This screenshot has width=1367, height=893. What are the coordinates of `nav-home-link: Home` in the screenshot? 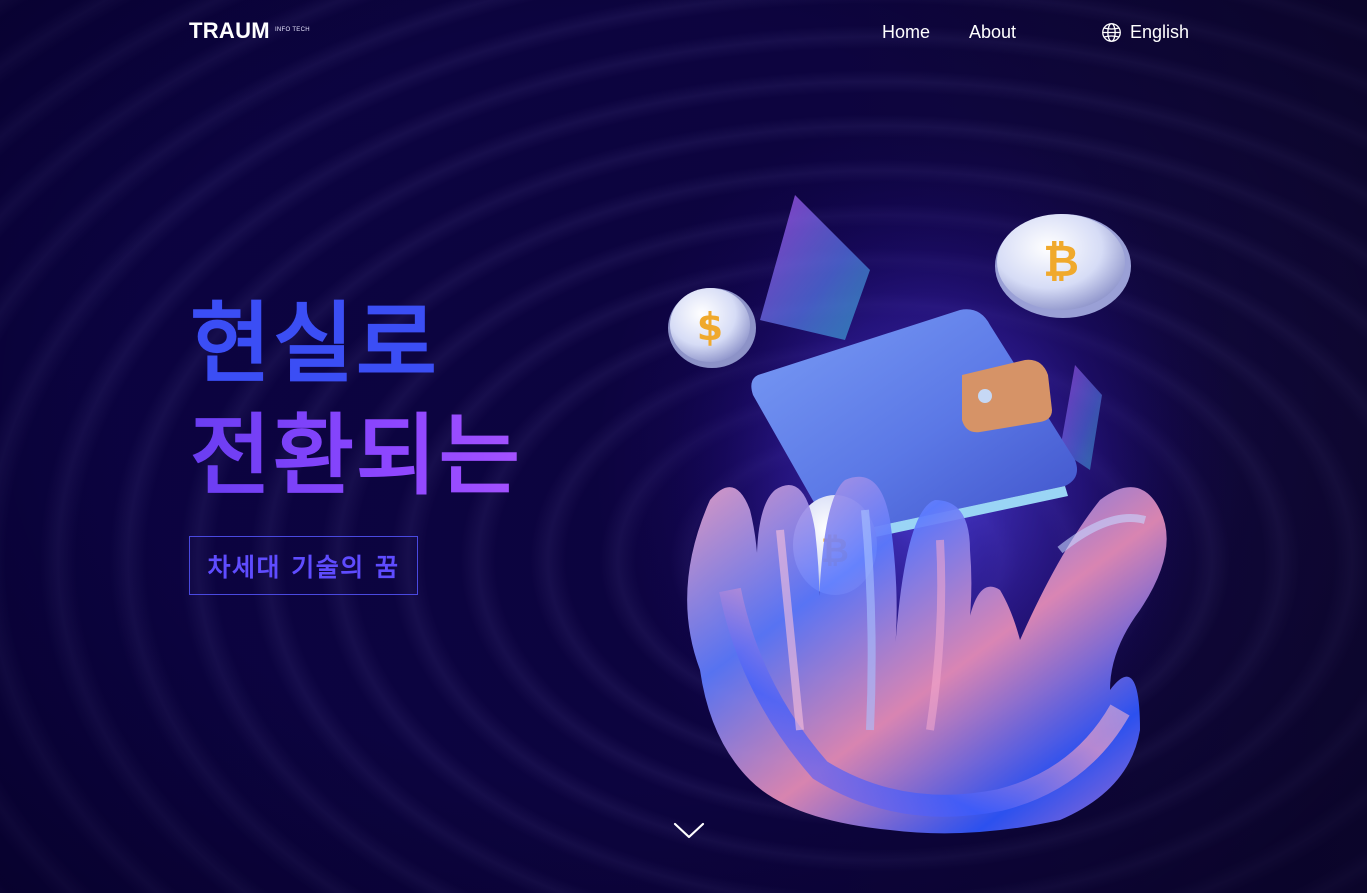 It's located at (906, 32).